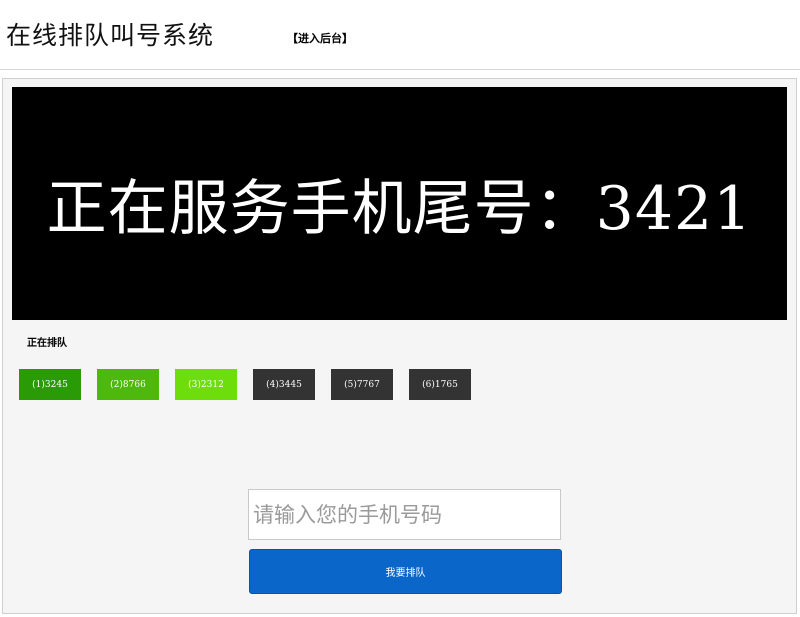 Image resolution: width=800 pixels, height=617 pixels. What do you see at coordinates (320, 38) in the screenshot?
I see `admin-backend-link: 【进入后台】` at bounding box center [320, 38].